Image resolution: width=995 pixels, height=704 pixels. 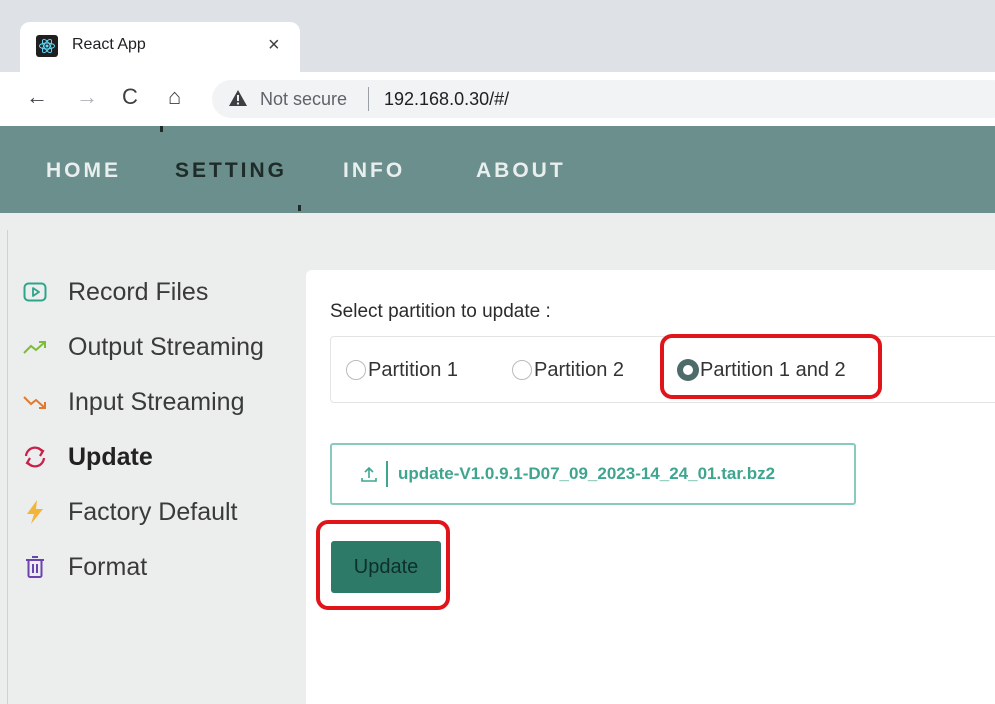 I want to click on radio-partition-2: Partition 2, so click(x=568, y=370).